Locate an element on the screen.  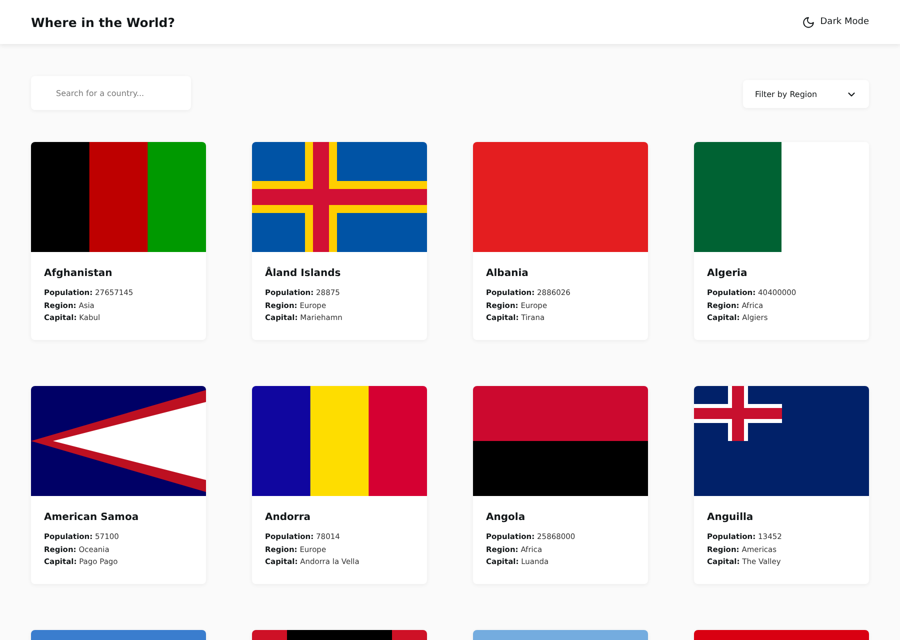
country-name: Afghanistan is located at coordinates (79, 273).